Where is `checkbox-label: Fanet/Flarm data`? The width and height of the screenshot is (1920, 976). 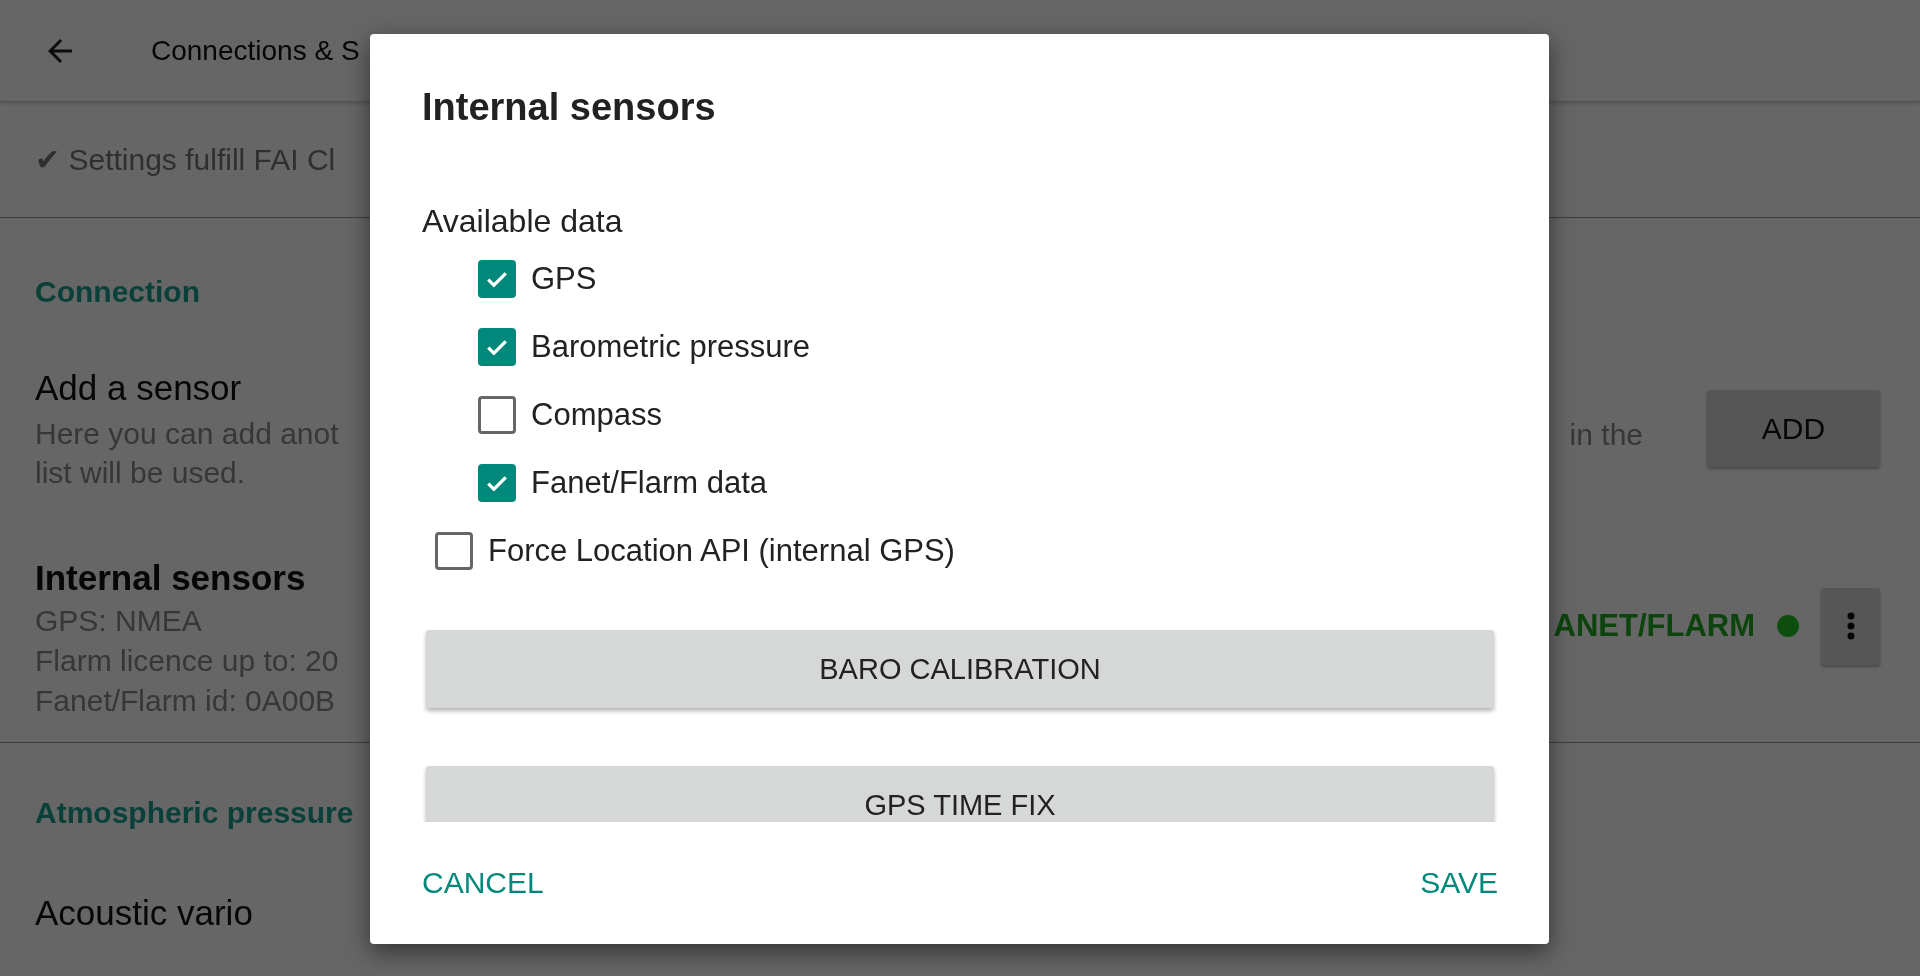
checkbox-label: Fanet/Flarm data is located at coordinates (649, 483).